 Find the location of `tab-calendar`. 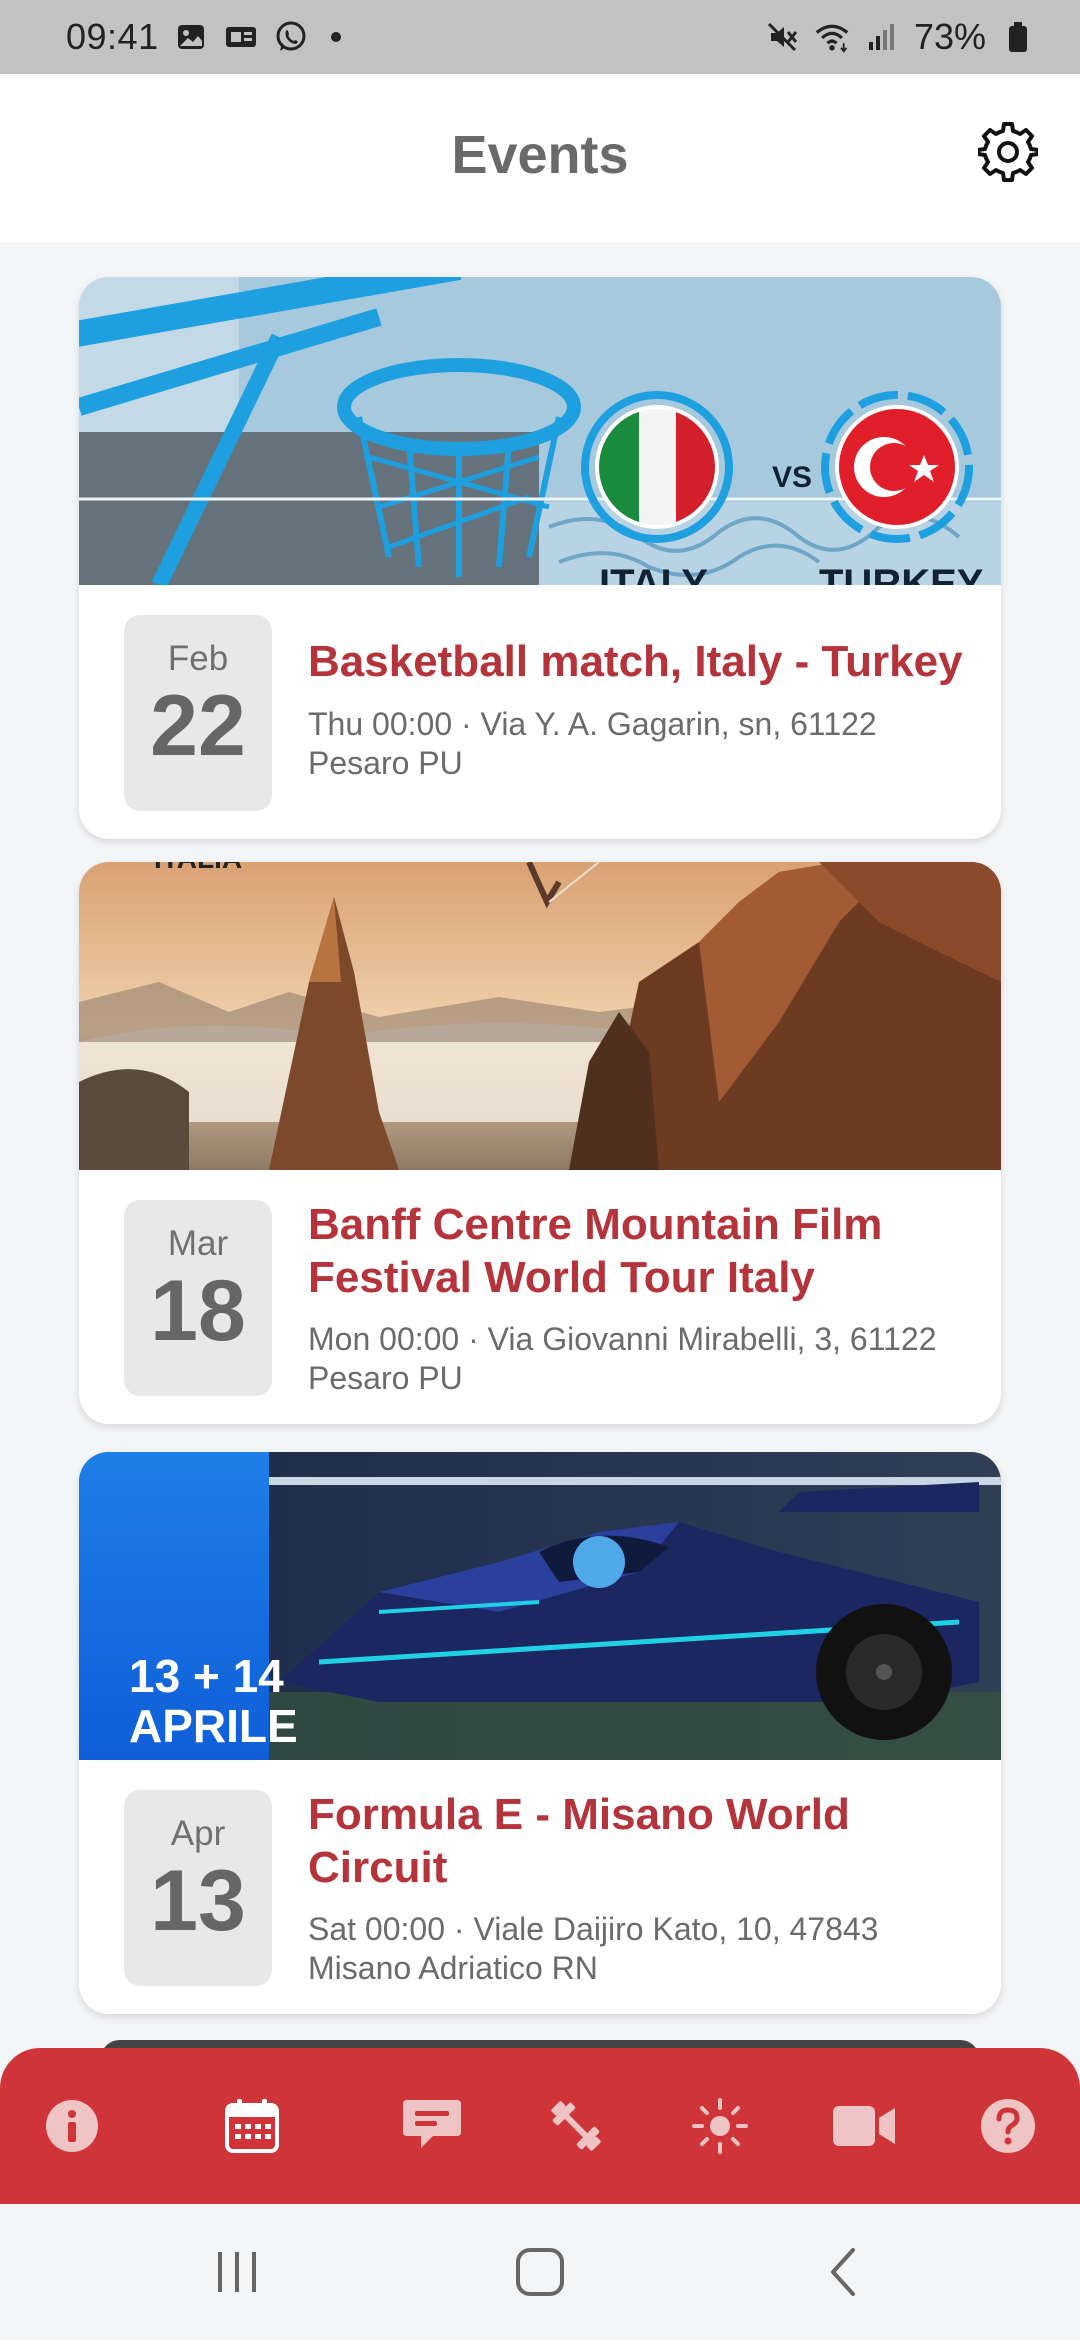

tab-calendar is located at coordinates (252, 2126).